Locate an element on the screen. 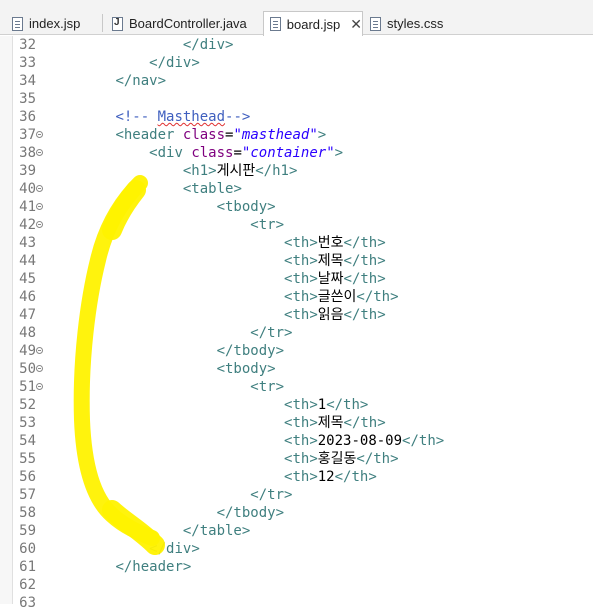 The image size is (593, 612). tab-board-jsp: board.jsp ✕ is located at coordinates (313, 23).